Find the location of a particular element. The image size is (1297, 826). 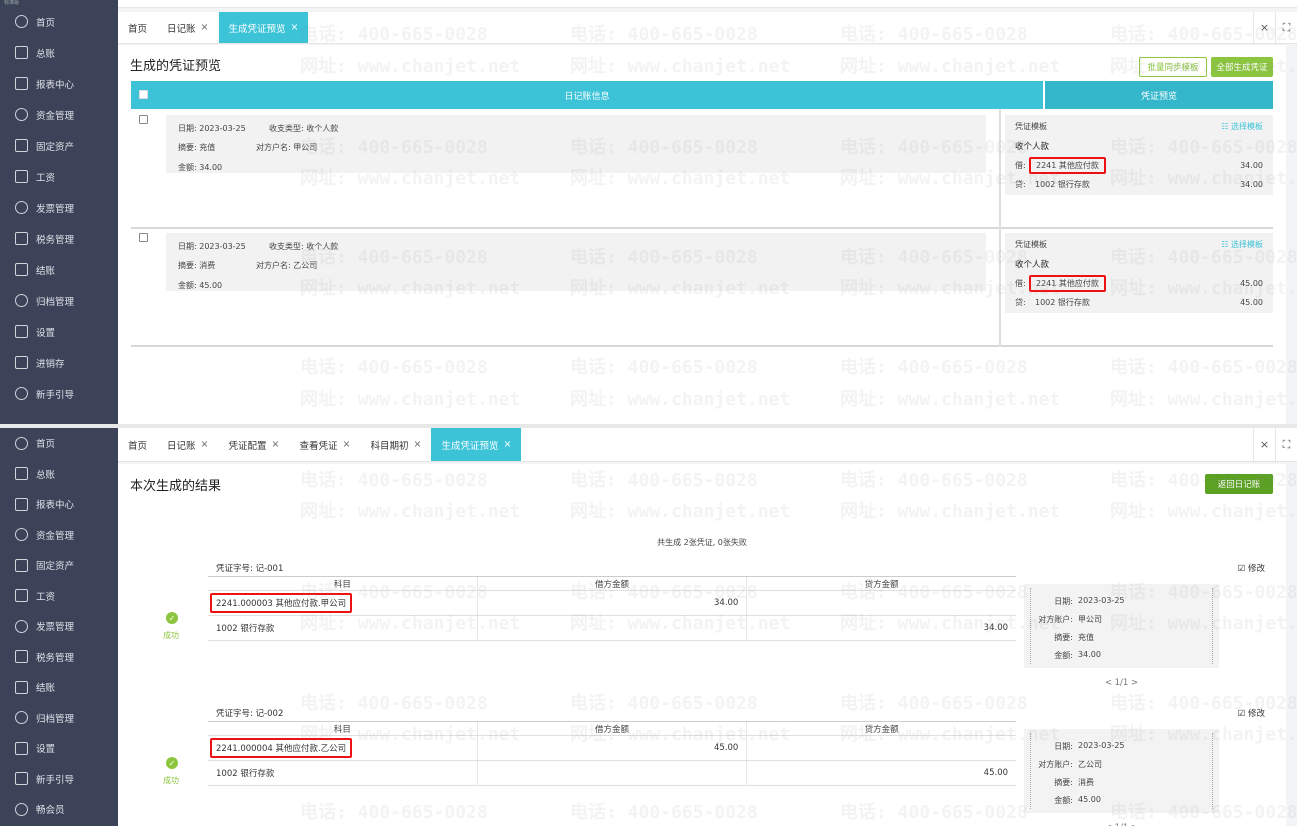

sidebar-item-label: 畅会员 is located at coordinates (50, 811).